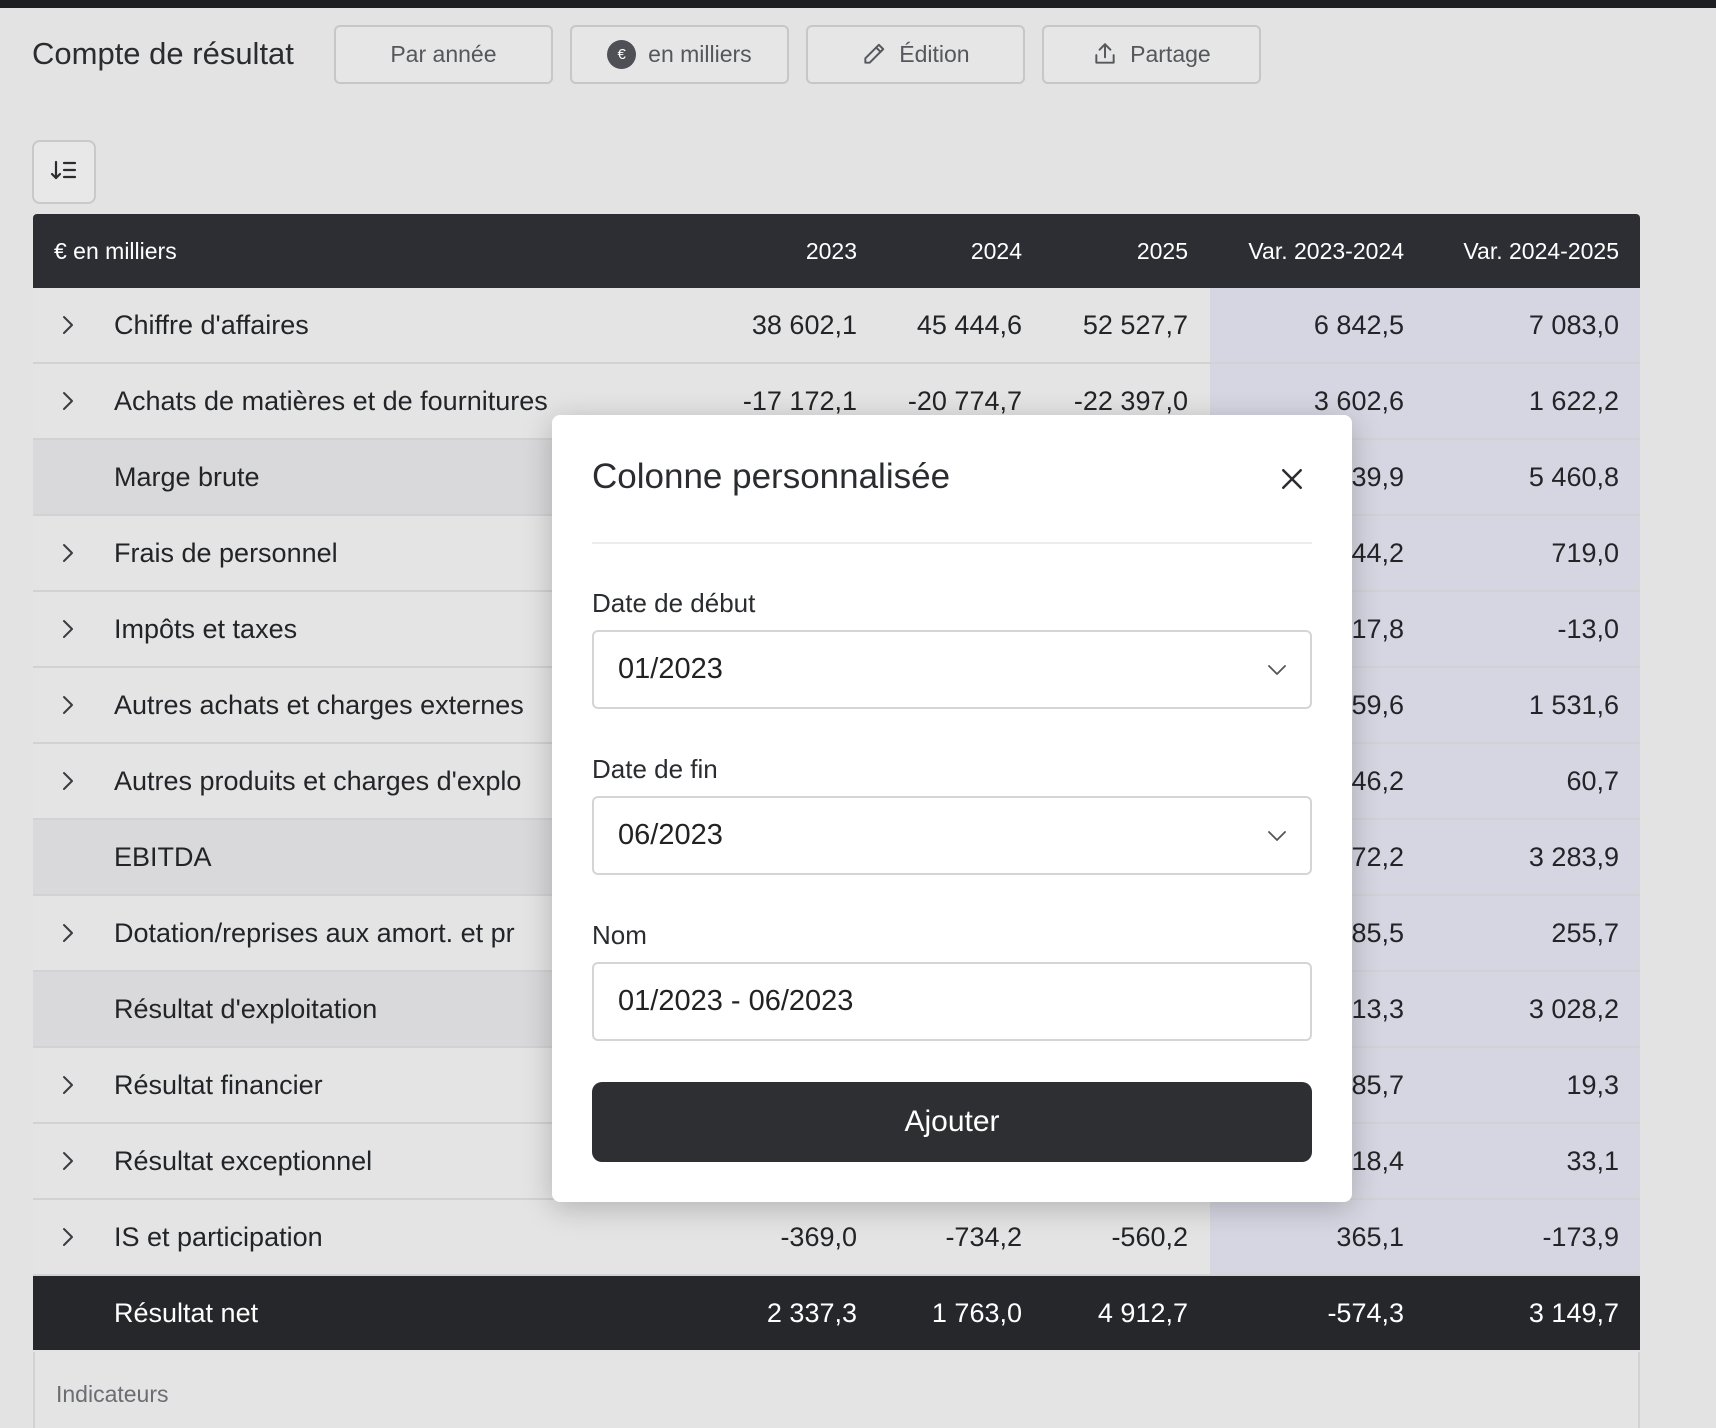 This screenshot has height=1428, width=1716. I want to click on cell-var-2023-2024: 59,6, so click(1377, 704).